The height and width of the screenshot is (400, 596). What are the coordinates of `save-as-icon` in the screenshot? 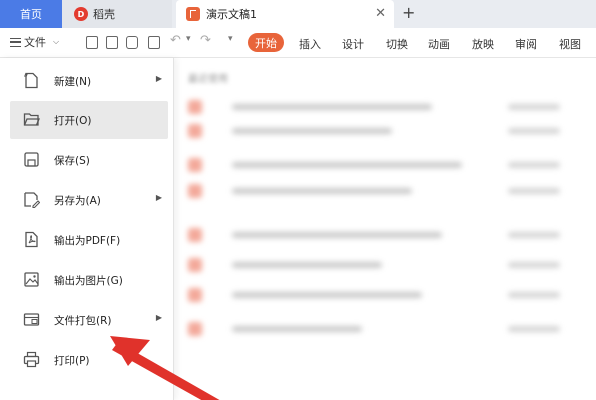 It's located at (32, 200).